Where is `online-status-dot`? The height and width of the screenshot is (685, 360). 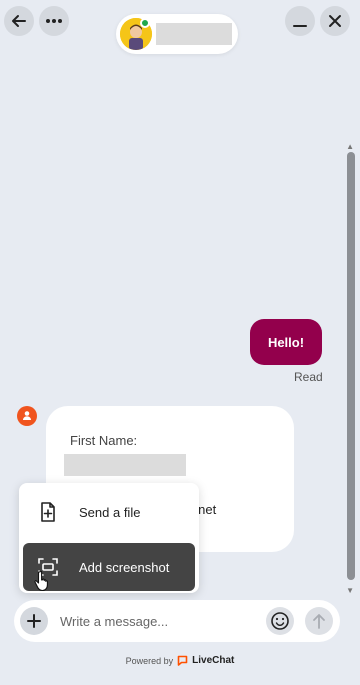 online-status-dot is located at coordinates (145, 23).